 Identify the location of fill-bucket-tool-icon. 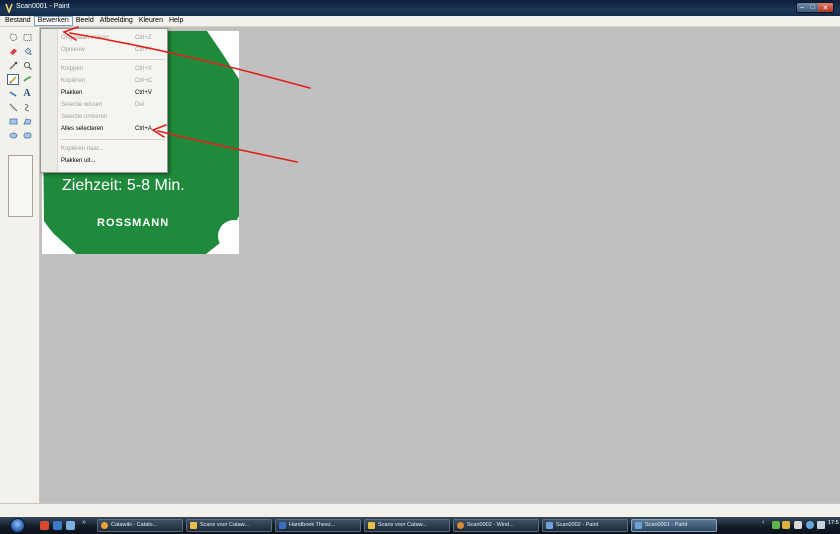
(27, 51).